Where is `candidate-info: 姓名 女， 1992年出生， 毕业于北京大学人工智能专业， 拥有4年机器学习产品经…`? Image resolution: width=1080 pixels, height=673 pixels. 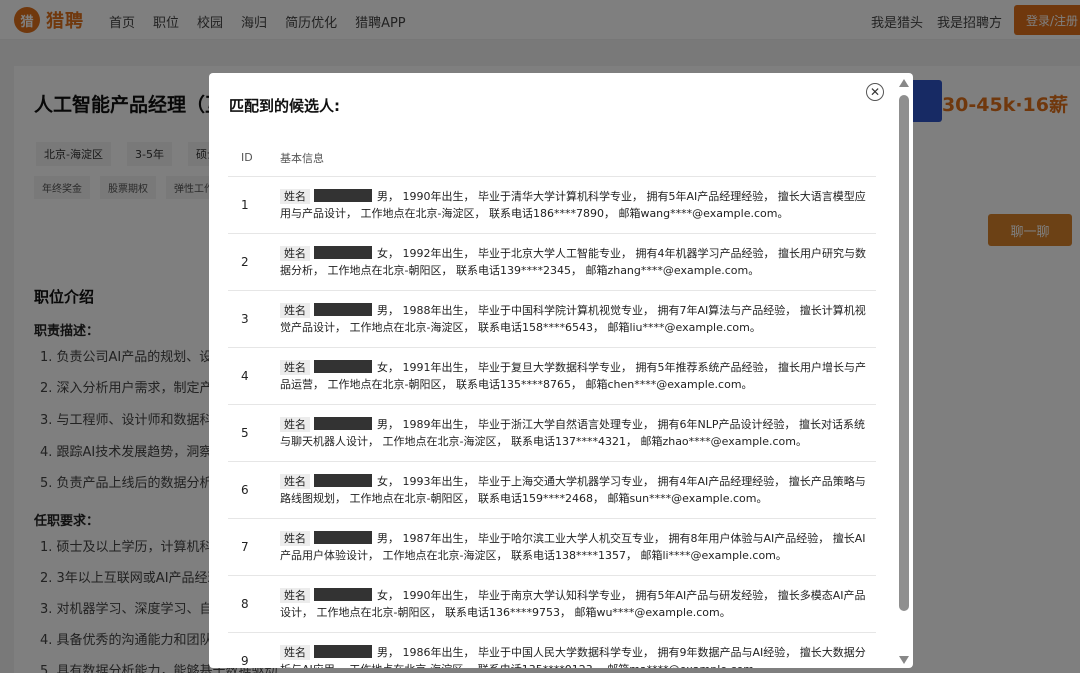 candidate-info: 姓名 女， 1992年出生， 毕业于北京大学人工智能专业， 拥有4年机器学习产品经… is located at coordinates (578, 262).